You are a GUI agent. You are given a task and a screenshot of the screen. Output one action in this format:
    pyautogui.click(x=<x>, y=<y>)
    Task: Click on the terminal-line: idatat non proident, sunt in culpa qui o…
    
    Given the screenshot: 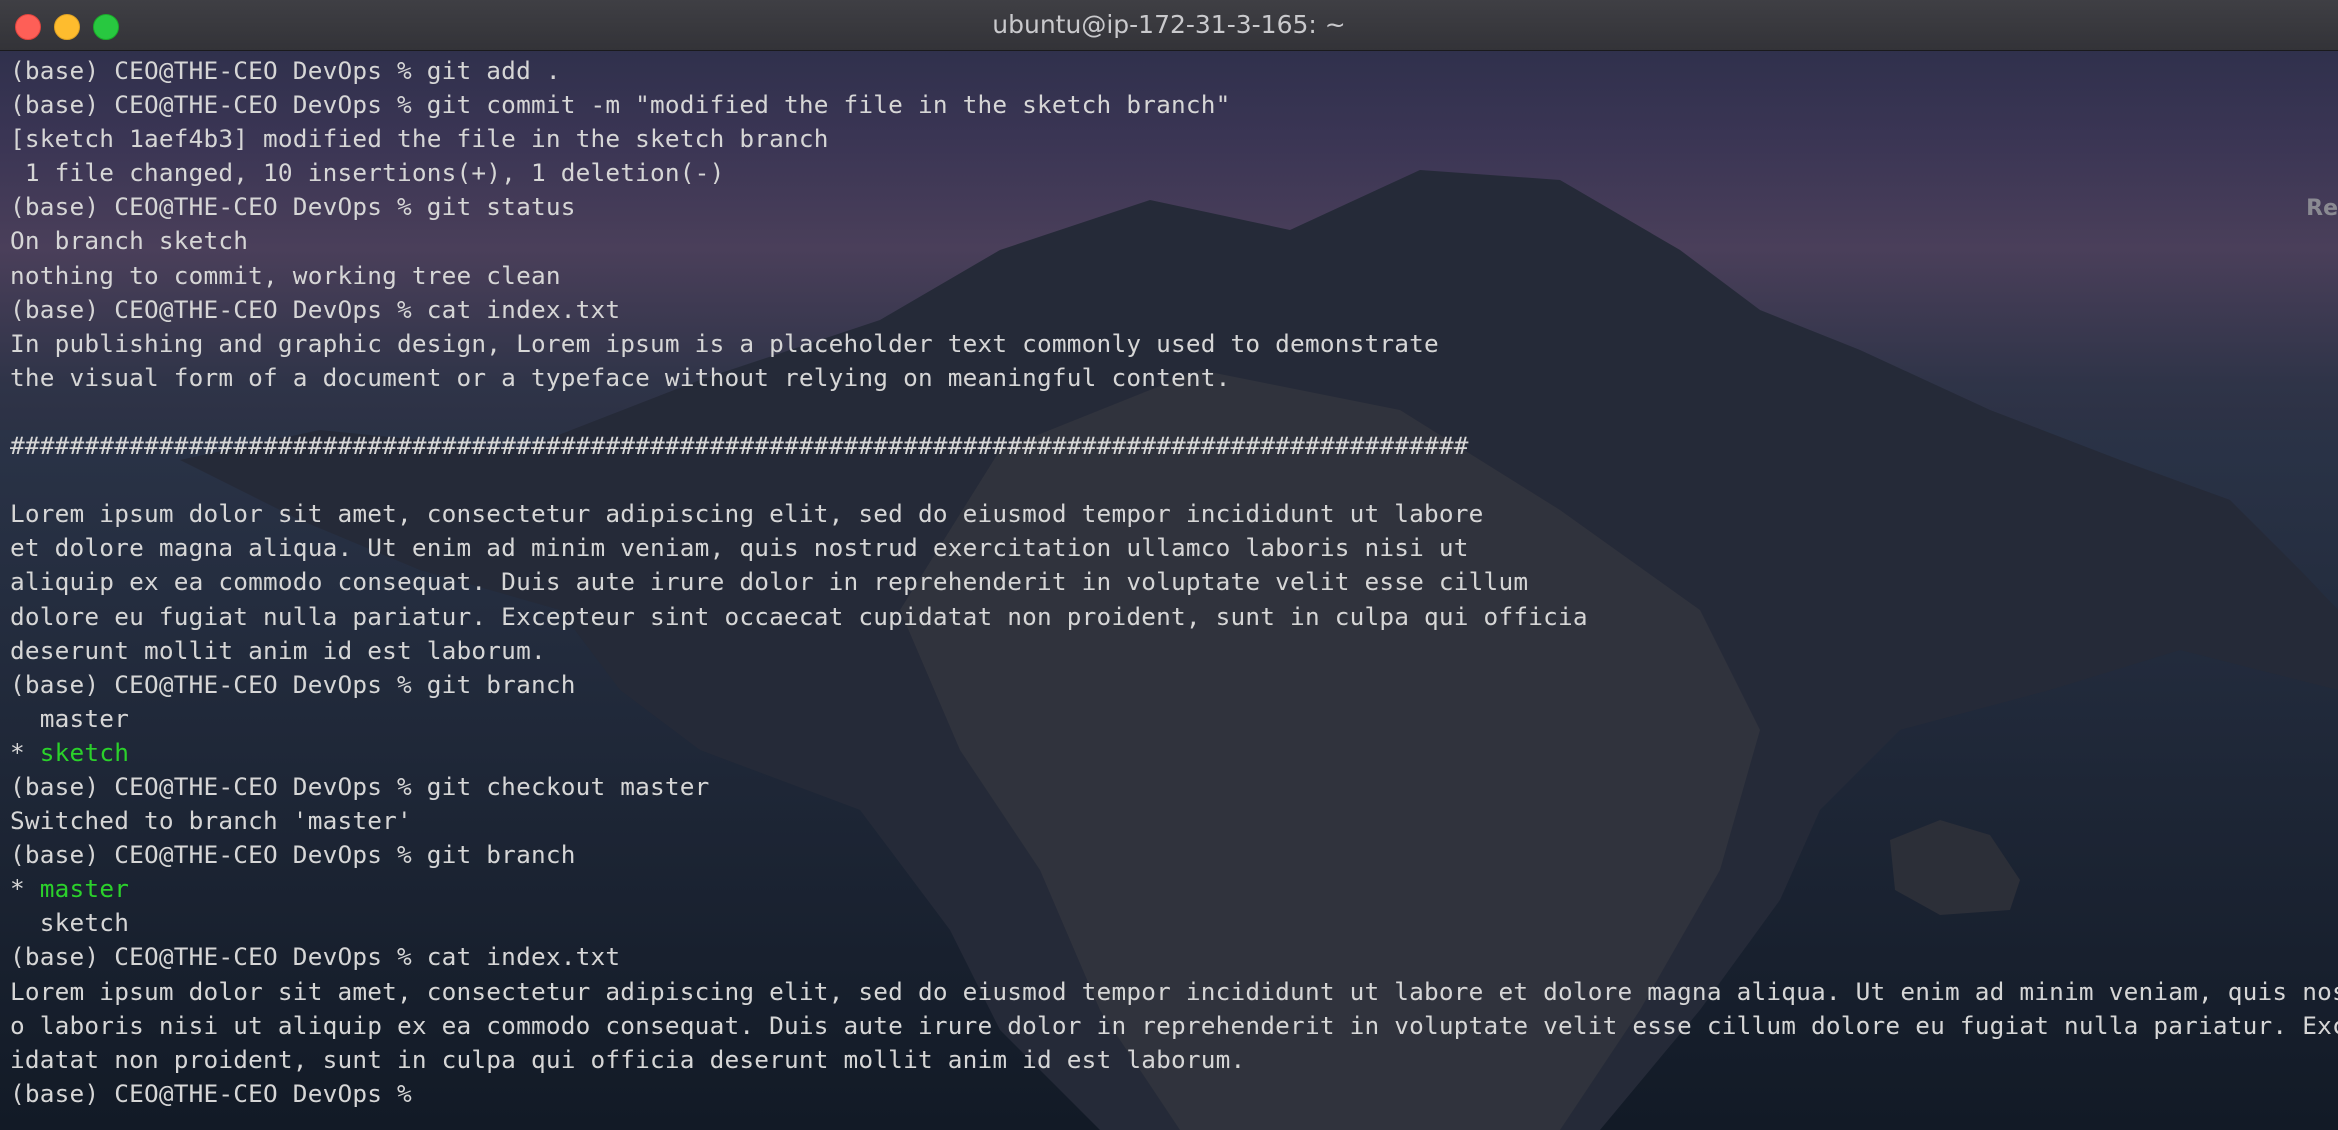 What is the action you would take?
    pyautogui.click(x=628, y=1059)
    